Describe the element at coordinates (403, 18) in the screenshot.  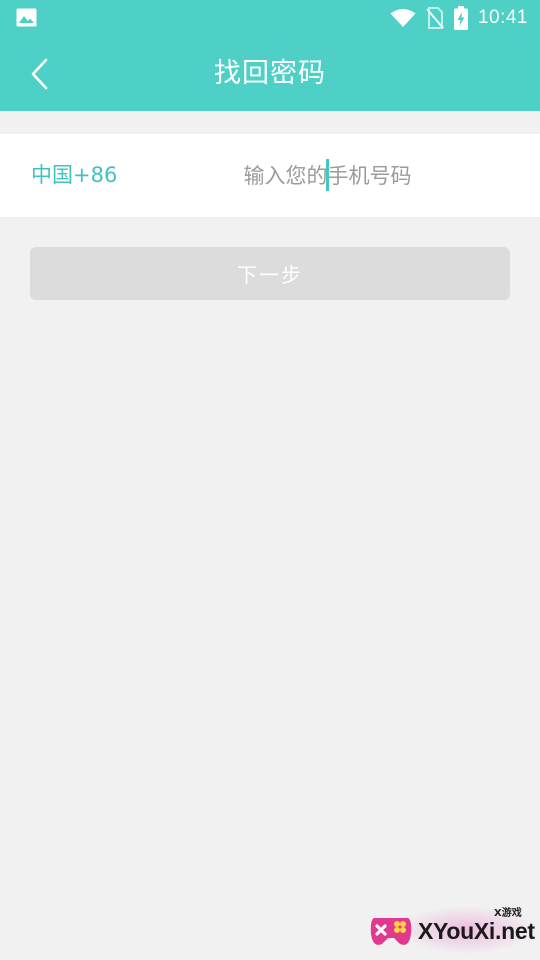
I see `wifi-icon` at that location.